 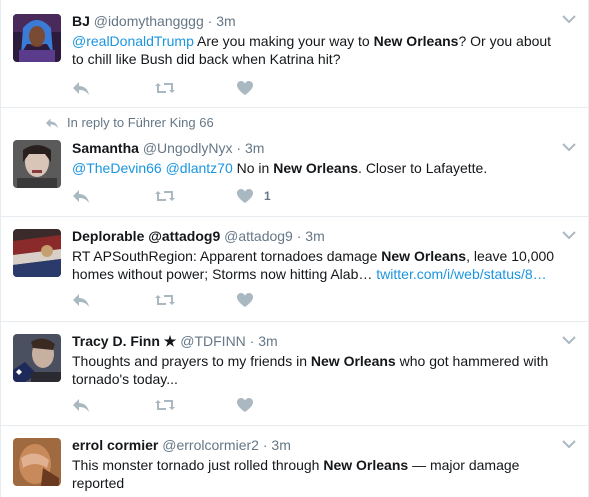 What do you see at coordinates (315, 445) in the screenshot?
I see `tweet-header: errol cormier @errolcormier2 · 3m` at bounding box center [315, 445].